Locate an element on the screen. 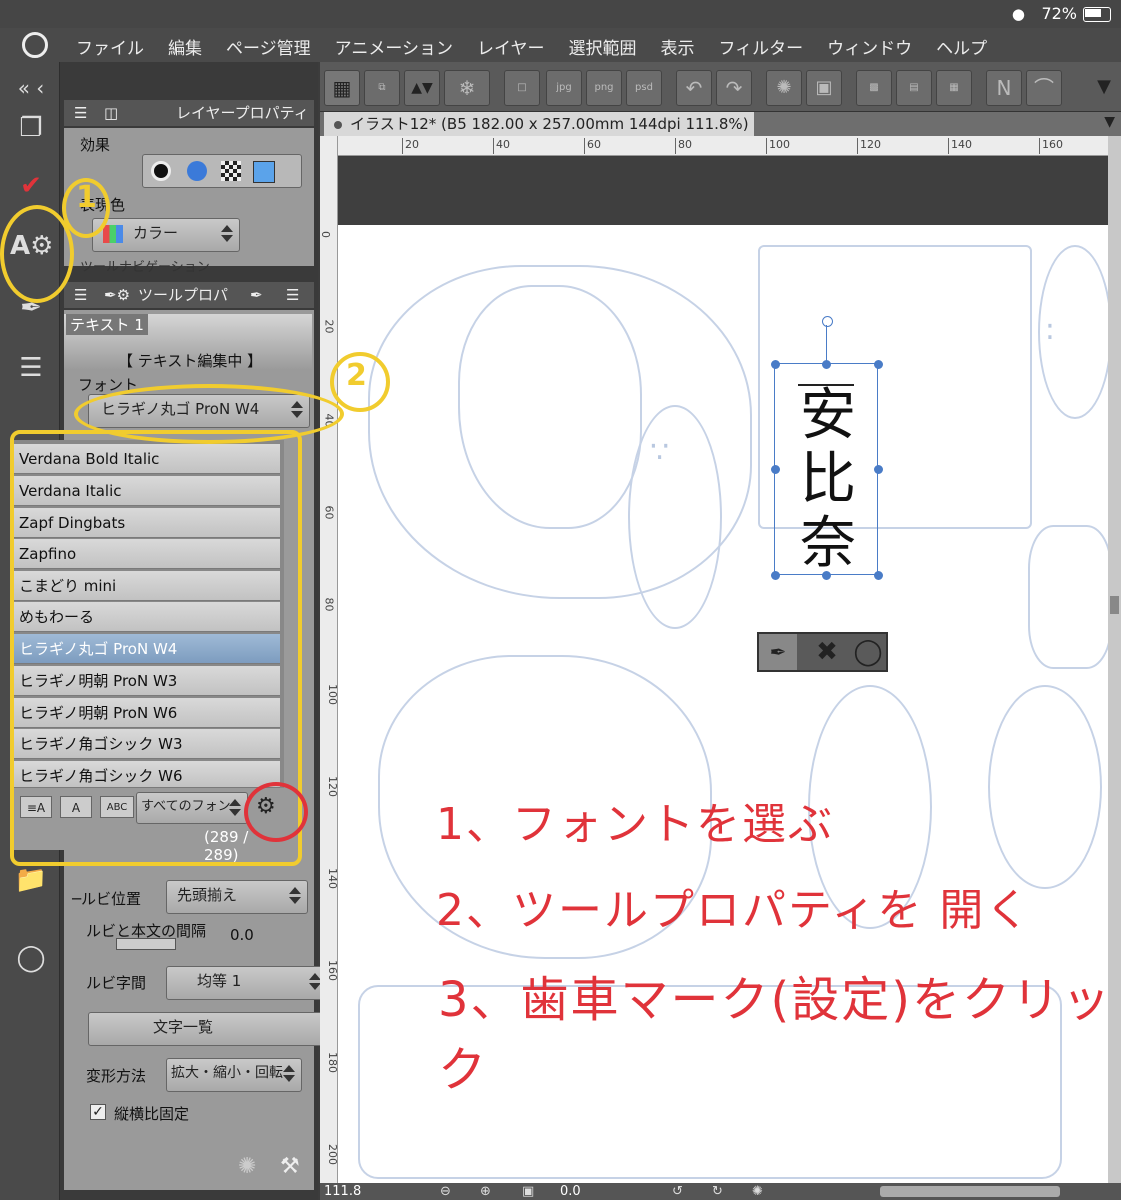 The width and height of the screenshot is (1121, 1200). pen-gear-icon: ✒⚙ is located at coordinates (117, 295).